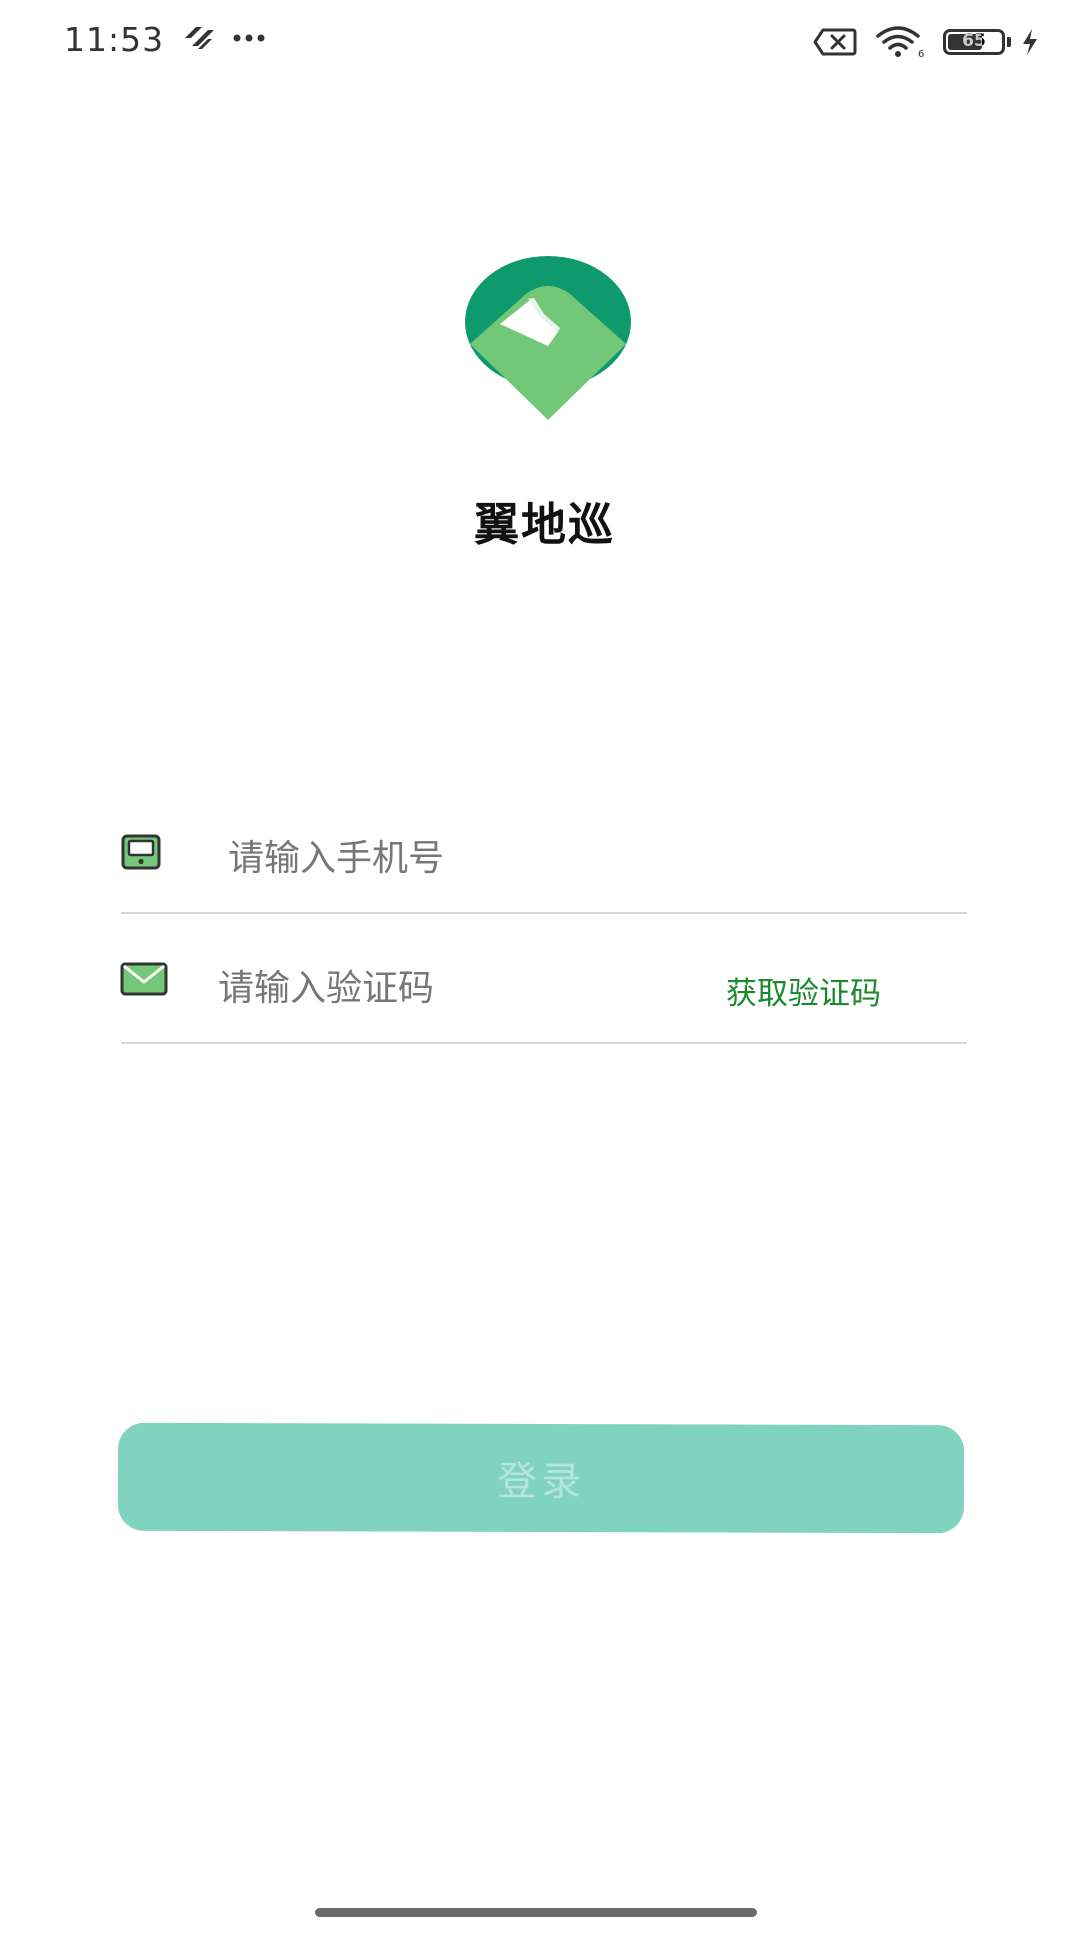 The height and width of the screenshot is (1936, 1089). I want to click on phone-icon, so click(141, 852).